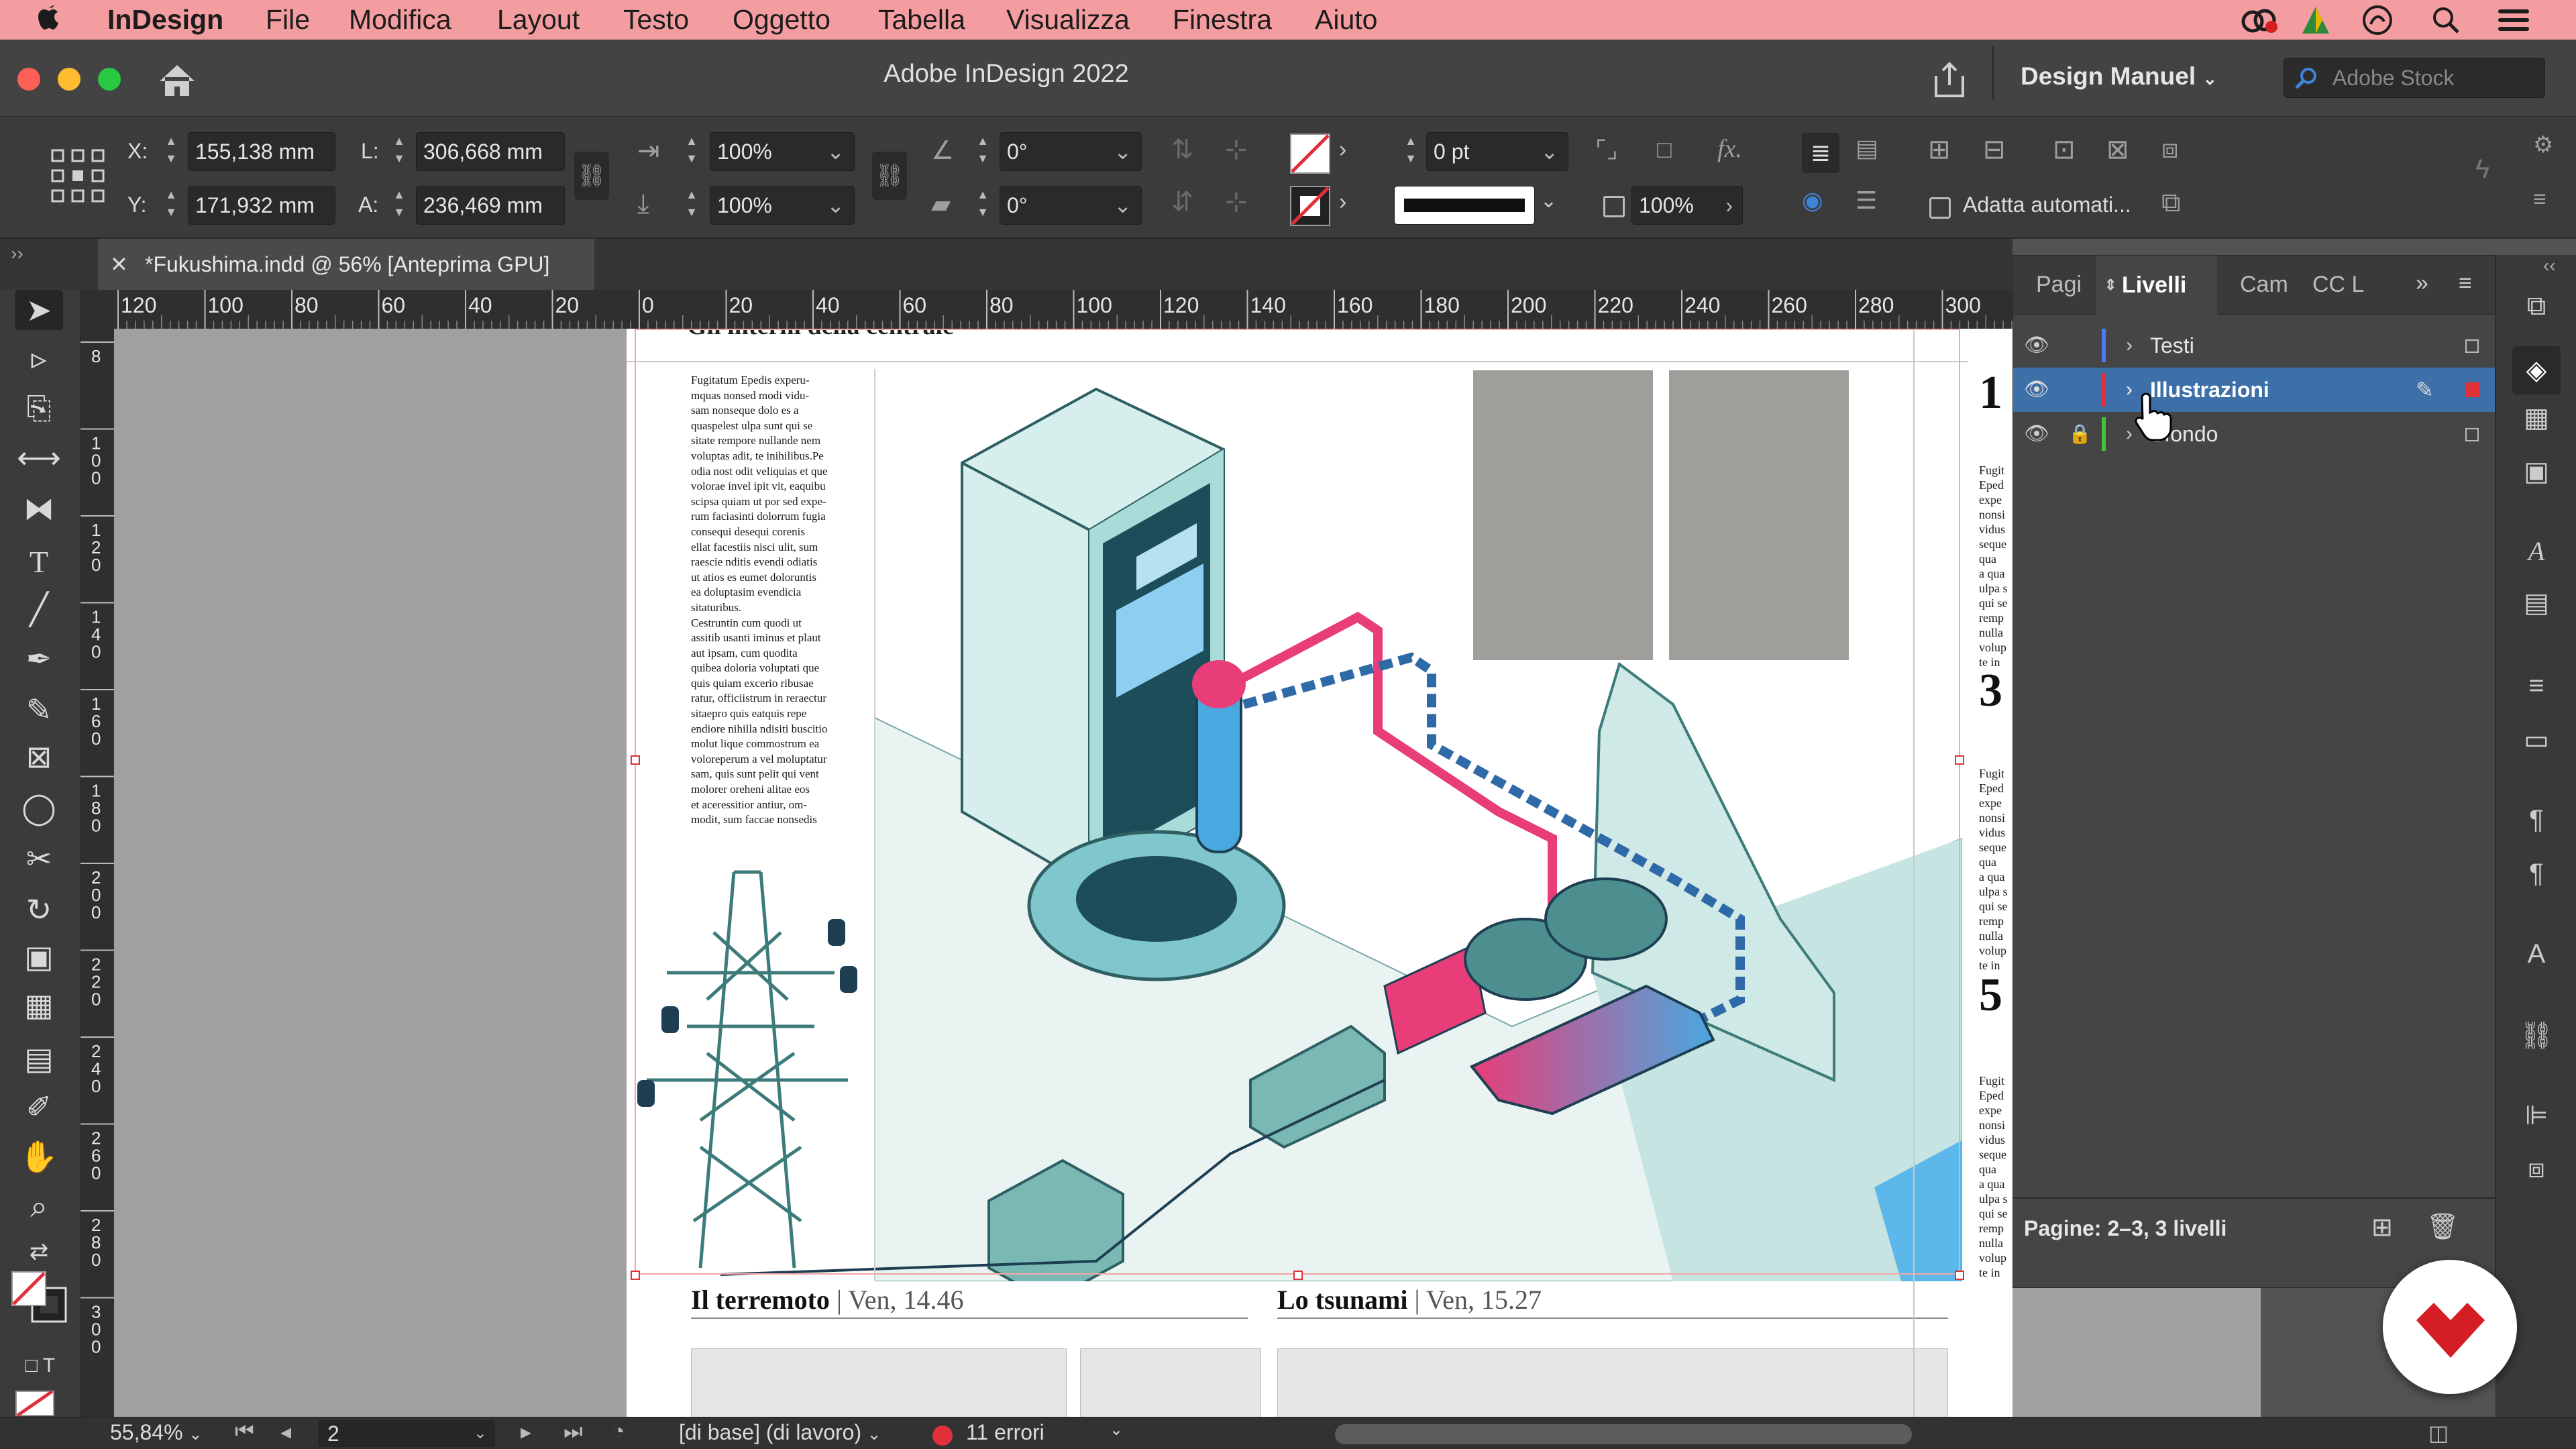  What do you see at coordinates (1236, 149) in the screenshot?
I see `select-container-icon: ⊹` at bounding box center [1236, 149].